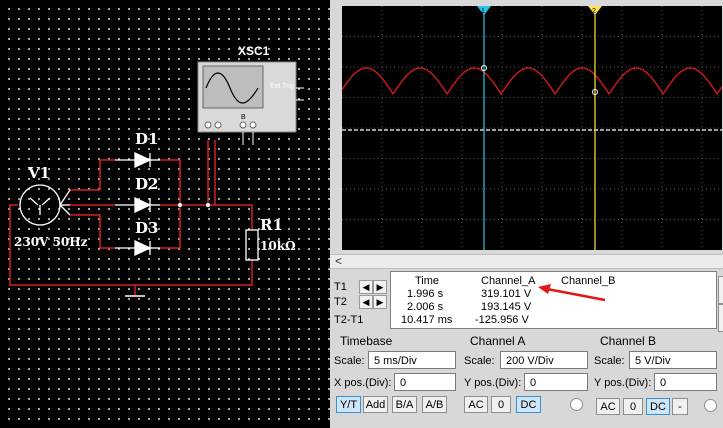 The image size is (723, 428). Describe the element at coordinates (658, 406) in the screenshot. I see `channel-b-dc-button: DC` at that location.